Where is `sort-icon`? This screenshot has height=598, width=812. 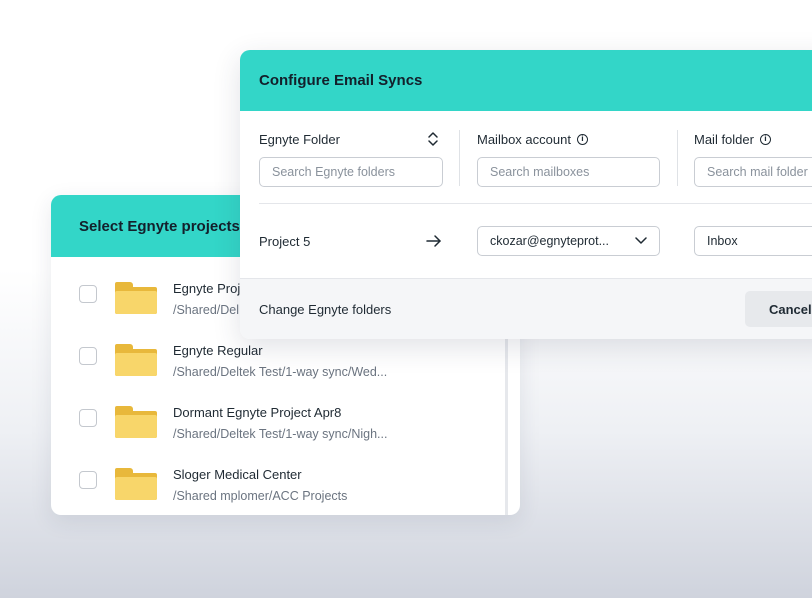 sort-icon is located at coordinates (433, 139).